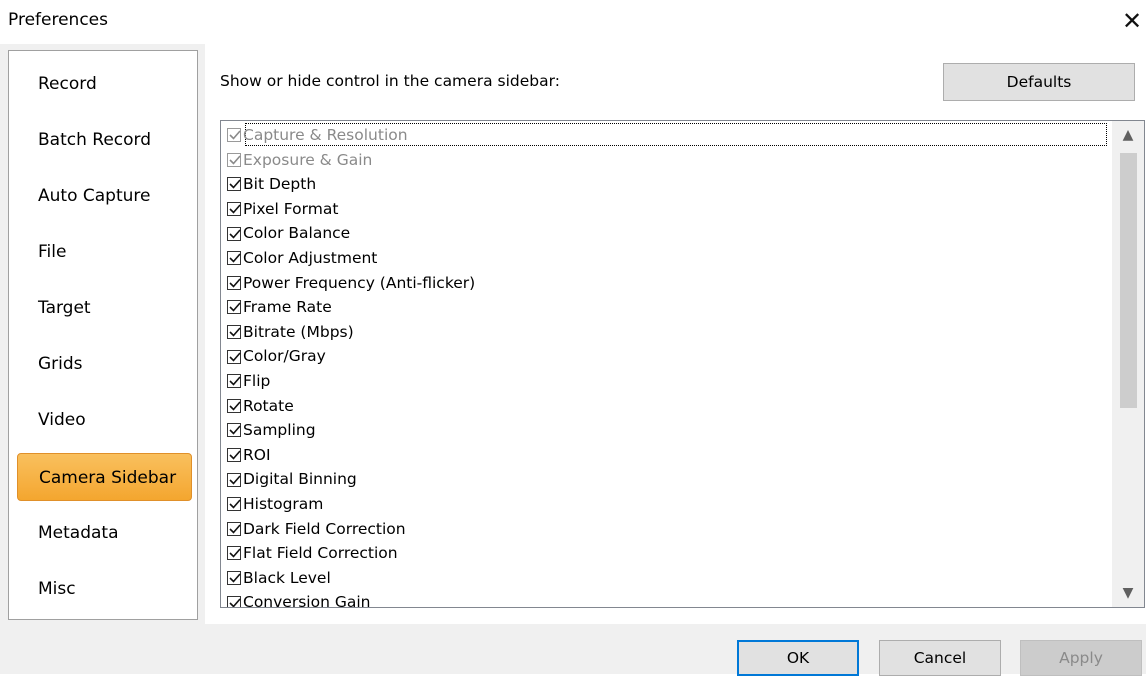 The image size is (1146, 676). I want to click on list-item: Flat Field Correction, so click(312, 553).